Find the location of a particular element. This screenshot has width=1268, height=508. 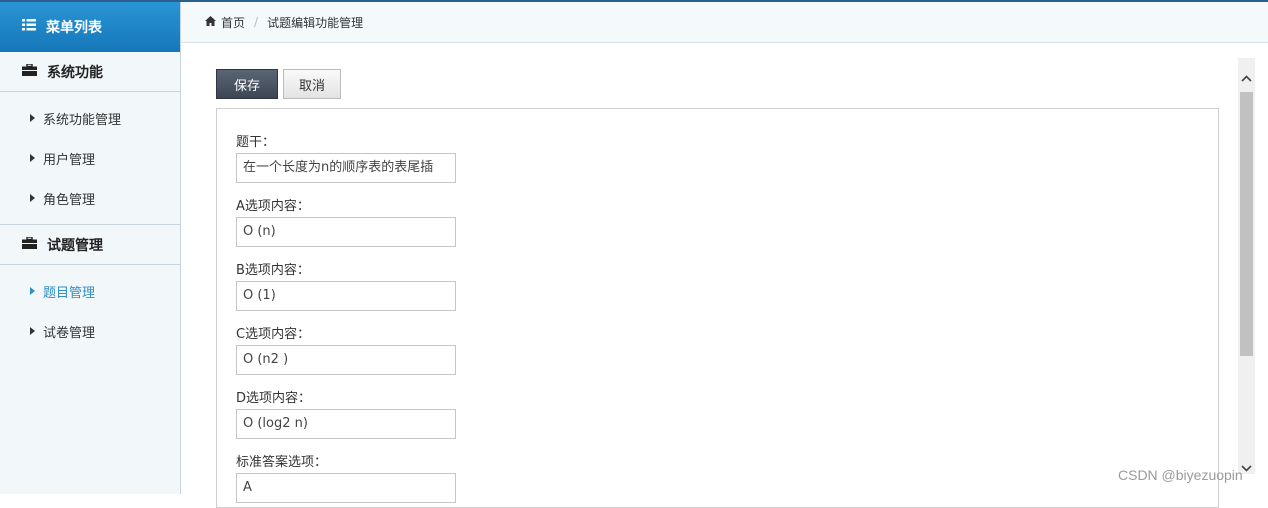

sidebar-item-roles: 角色管理 is located at coordinates (90, 198).